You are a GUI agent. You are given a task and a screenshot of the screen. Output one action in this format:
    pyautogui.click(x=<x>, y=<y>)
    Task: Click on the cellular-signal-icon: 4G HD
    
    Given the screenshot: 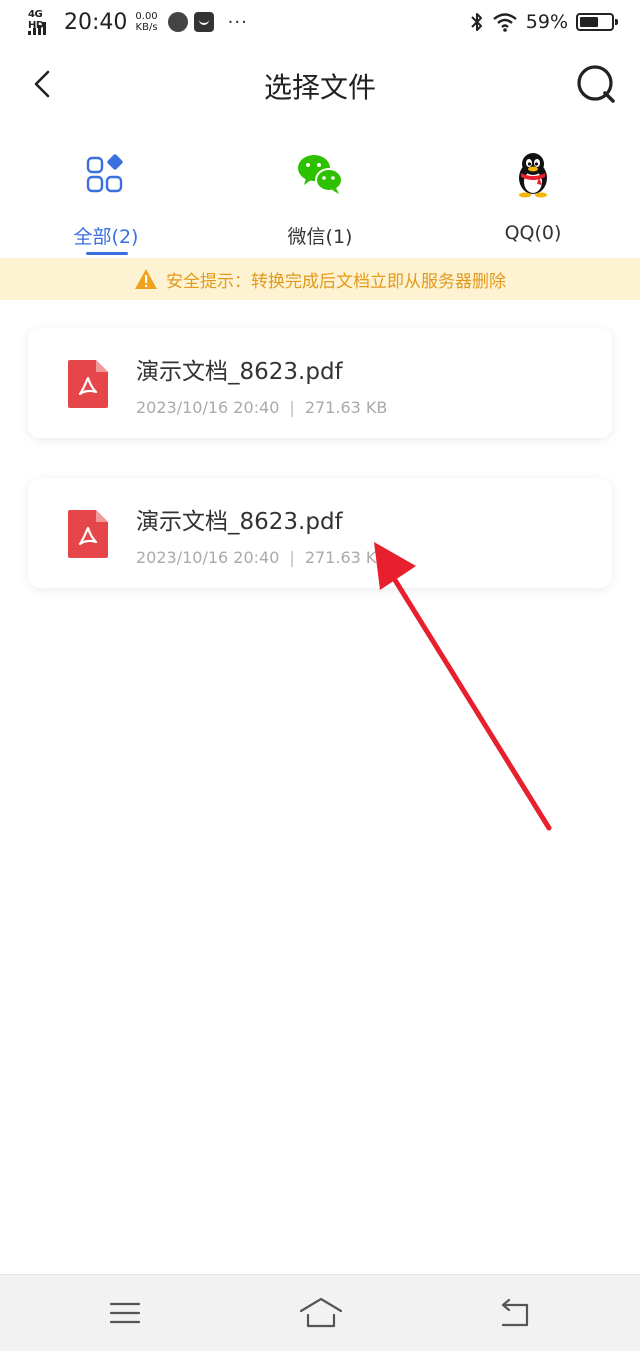 What is the action you would take?
    pyautogui.click(x=43, y=22)
    